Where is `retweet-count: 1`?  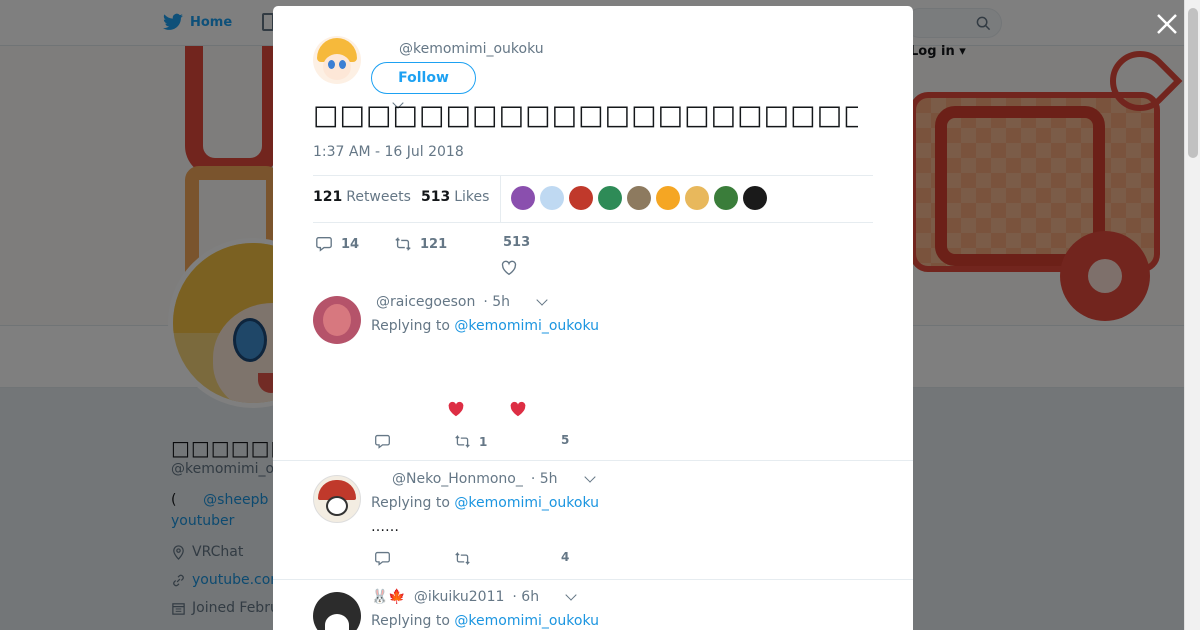
retweet-count: 1 is located at coordinates (483, 441).